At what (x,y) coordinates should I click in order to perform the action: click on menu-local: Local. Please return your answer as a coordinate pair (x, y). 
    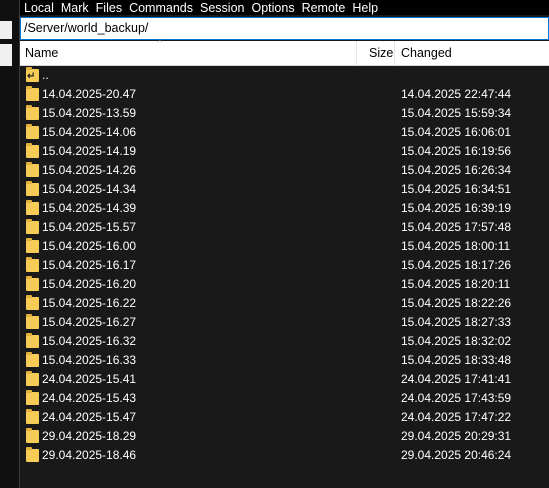
    Looking at the image, I should click on (39, 8).